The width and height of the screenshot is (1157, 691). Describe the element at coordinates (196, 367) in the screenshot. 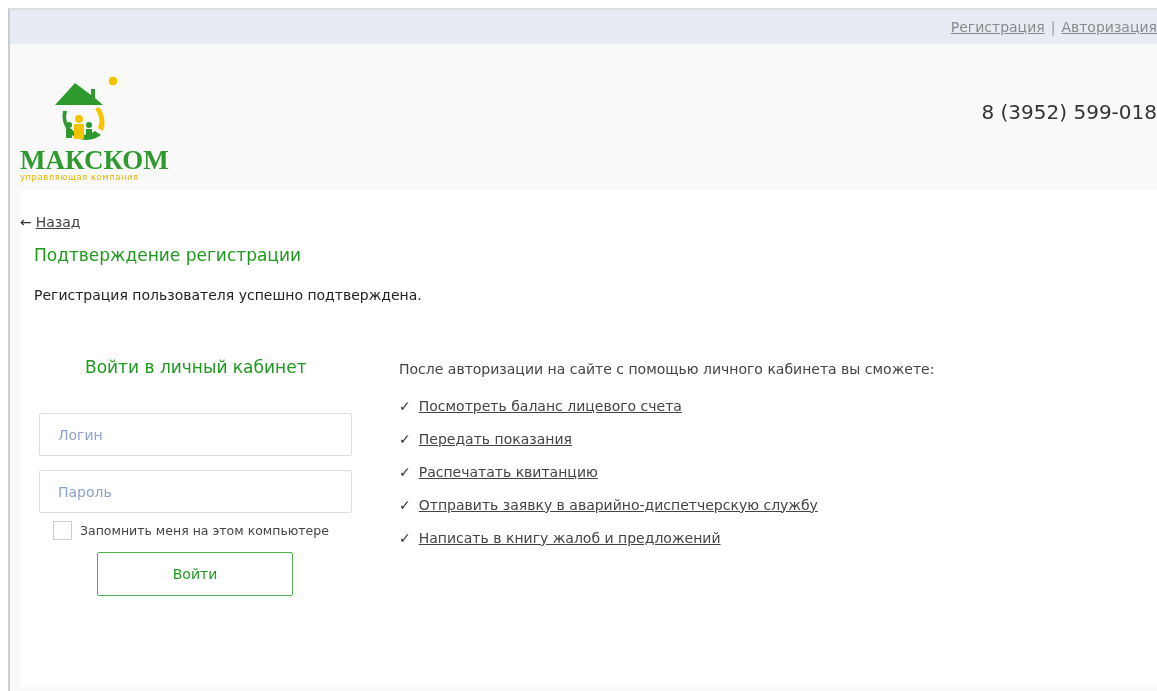

I see `login-title: Войти в личный кабинет` at that location.